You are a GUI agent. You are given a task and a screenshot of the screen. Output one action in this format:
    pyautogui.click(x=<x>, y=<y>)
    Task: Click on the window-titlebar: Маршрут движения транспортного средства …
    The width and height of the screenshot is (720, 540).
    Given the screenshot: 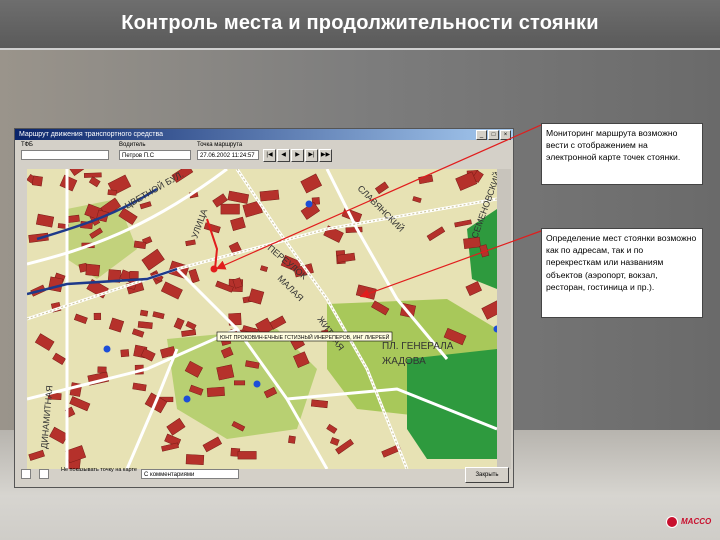 What is the action you would take?
    pyautogui.click(x=264, y=134)
    